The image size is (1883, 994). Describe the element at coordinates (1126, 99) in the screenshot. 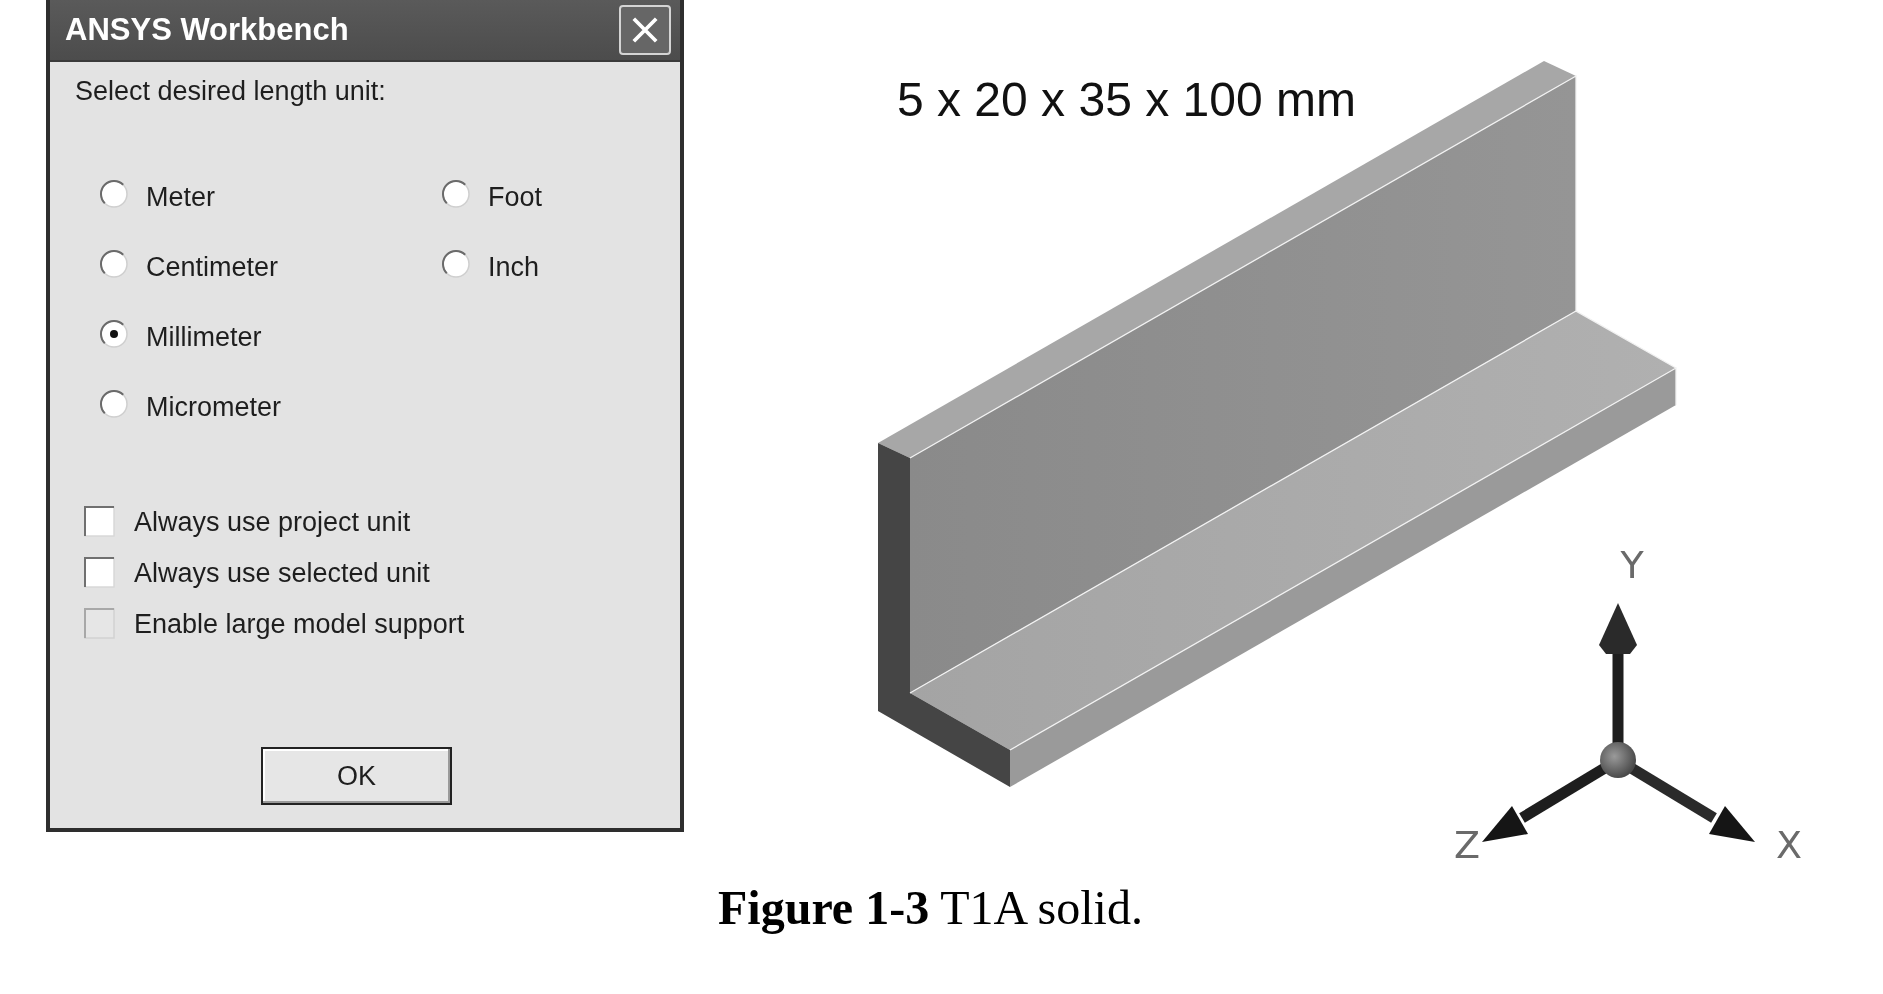

I see `dimension-label: 5 x 20 x 35 x 100 mm` at that location.